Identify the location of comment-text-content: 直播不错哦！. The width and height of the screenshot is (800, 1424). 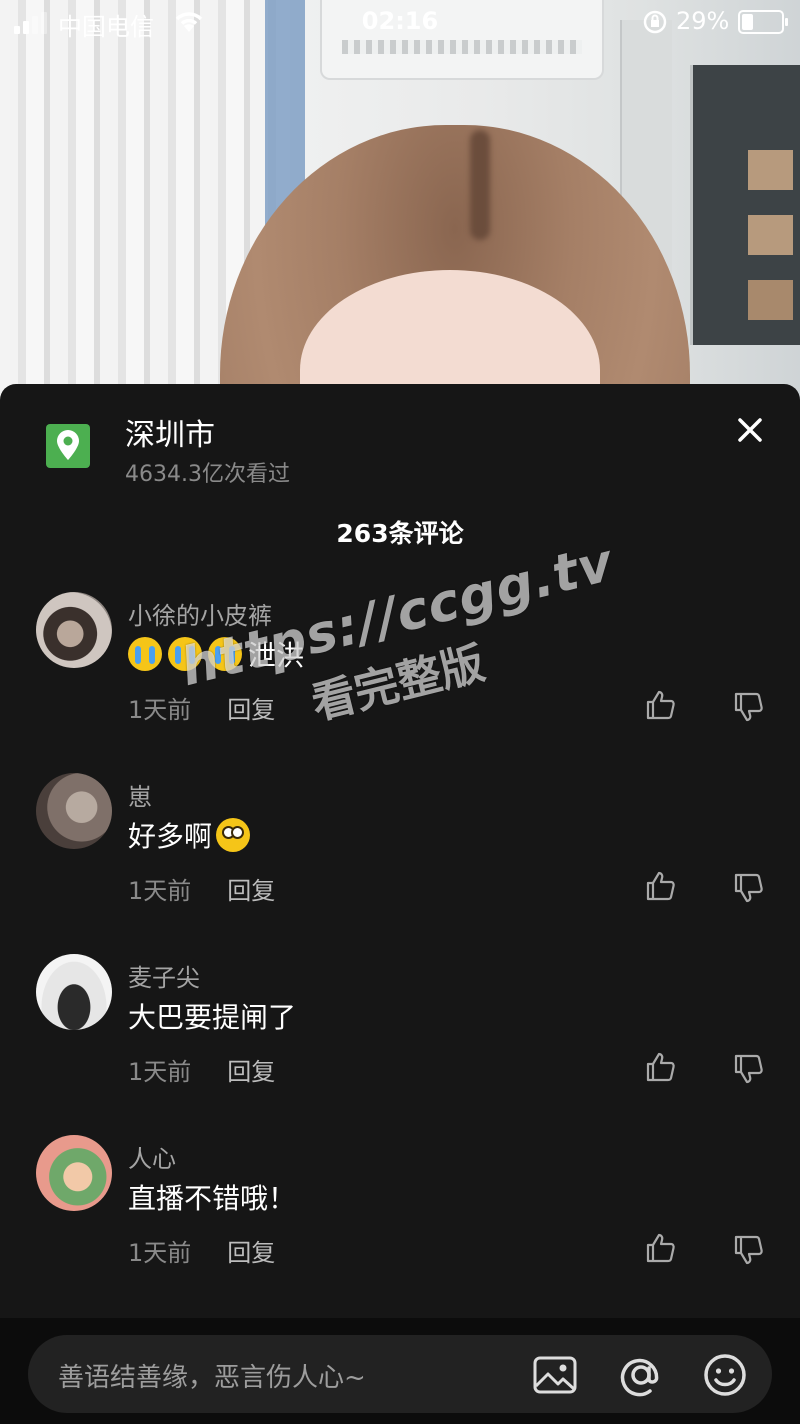
(212, 1198).